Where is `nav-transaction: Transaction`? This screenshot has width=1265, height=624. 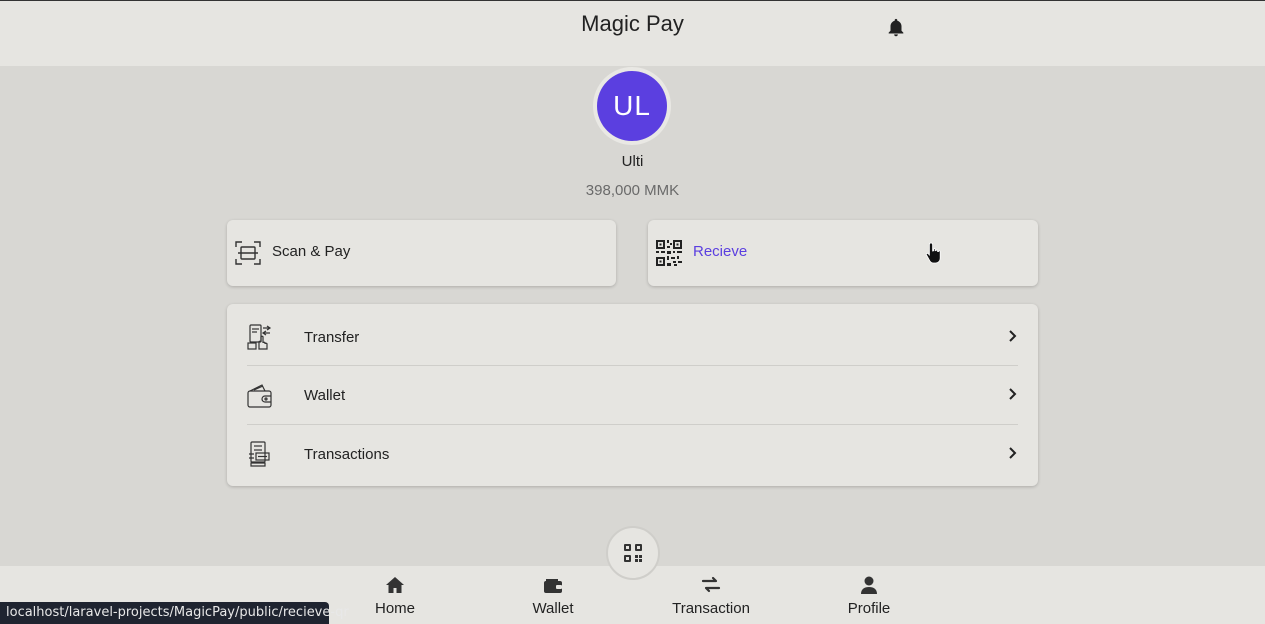
nav-transaction: Transaction is located at coordinates (711, 596).